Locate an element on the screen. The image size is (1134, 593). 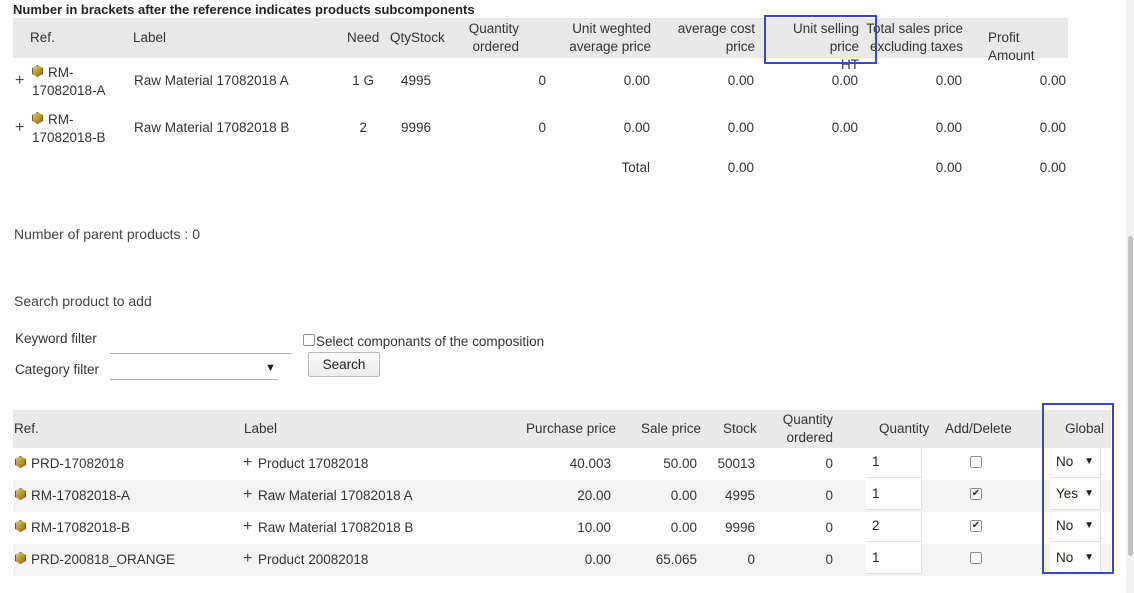
result-ref-link: PRD-200818_ORANGE is located at coordinates (103, 559).